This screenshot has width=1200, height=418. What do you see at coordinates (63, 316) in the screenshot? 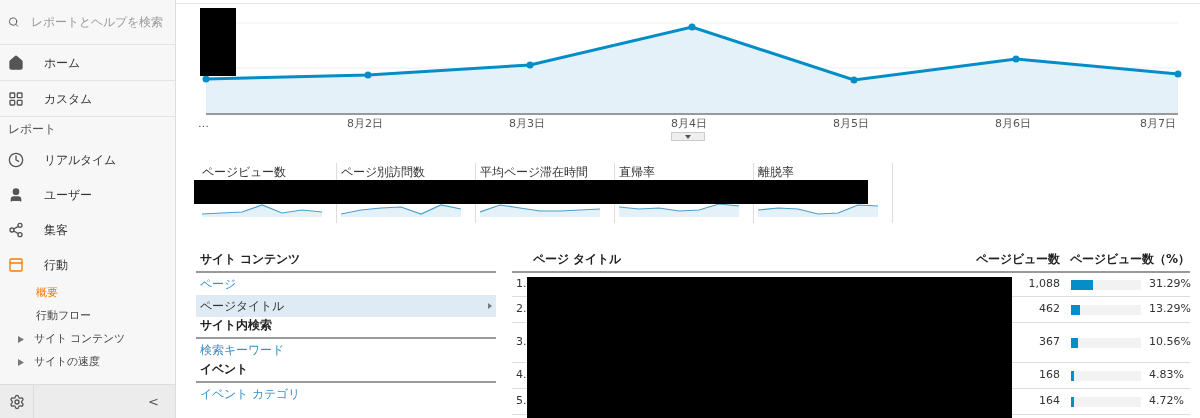
I see `nav-subitem: 行動フロー` at bounding box center [63, 316].